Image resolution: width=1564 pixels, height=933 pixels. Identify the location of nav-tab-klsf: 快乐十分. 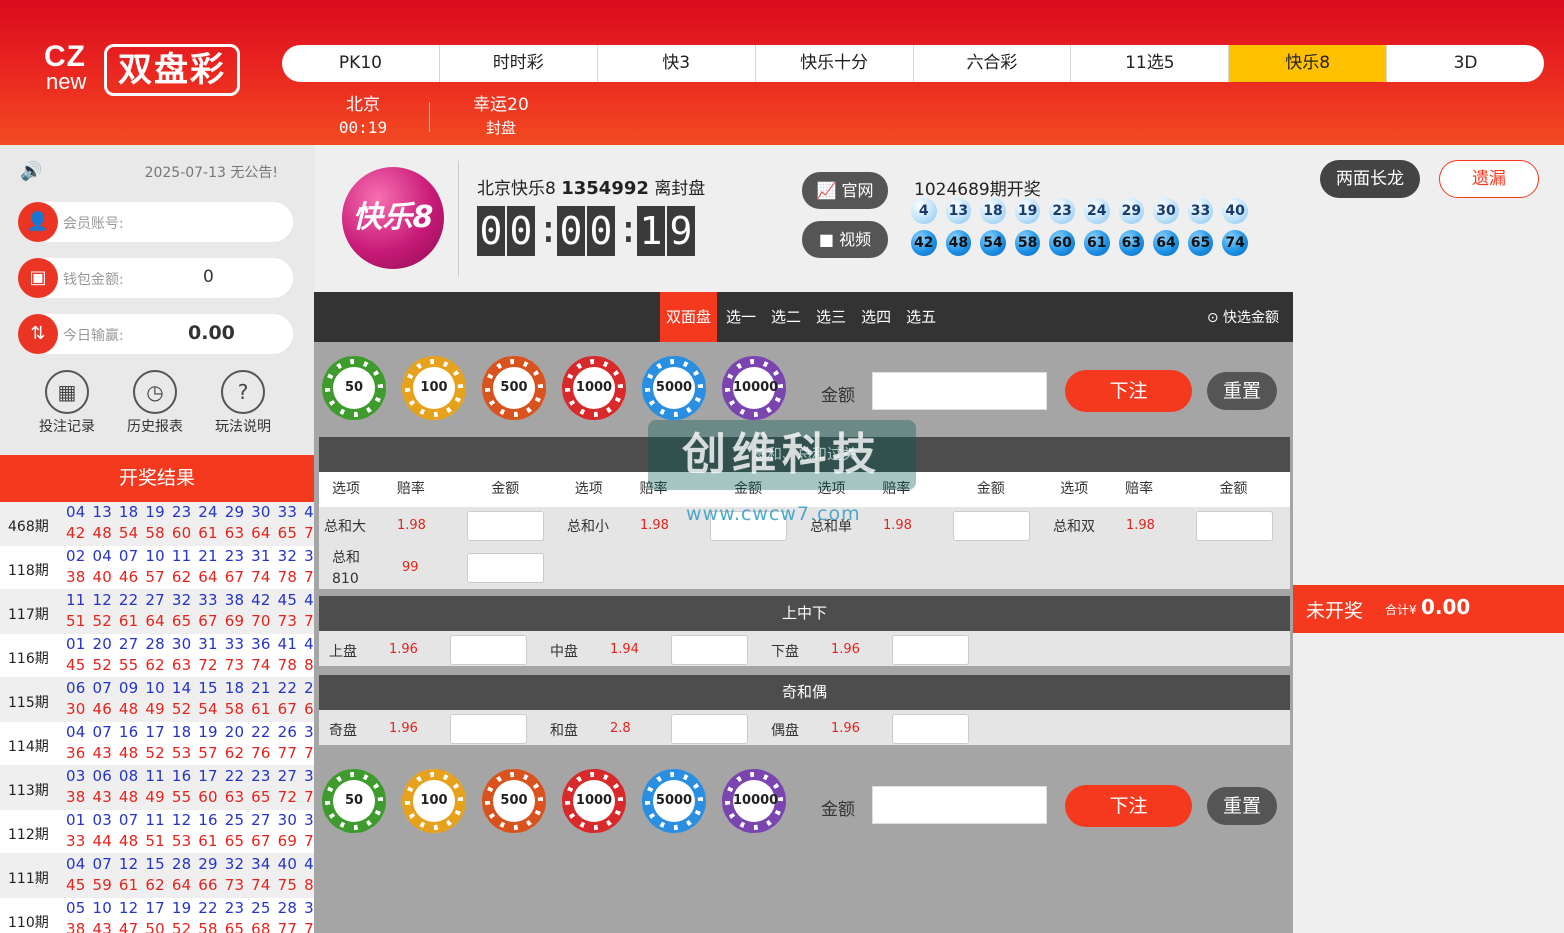
(835, 63).